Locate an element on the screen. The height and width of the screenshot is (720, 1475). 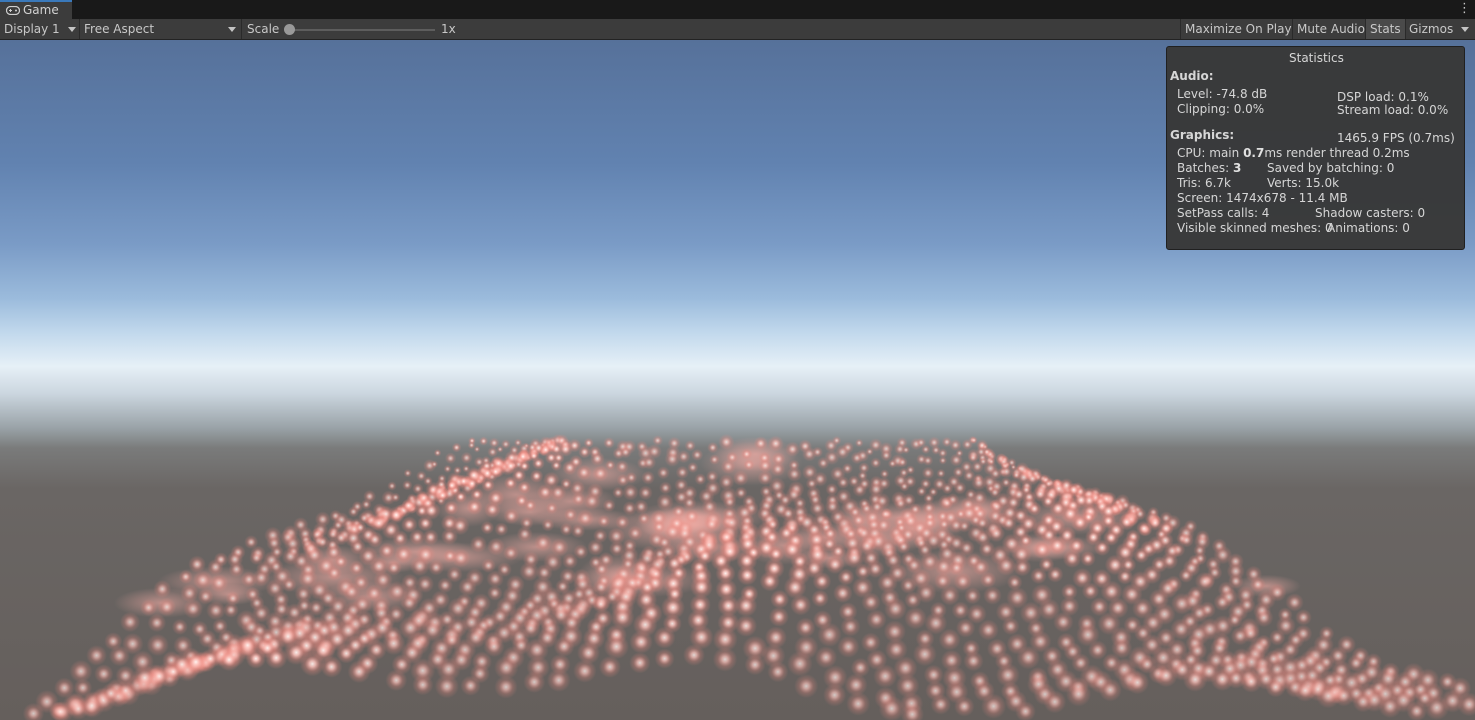
scale-slider-thumb is located at coordinates (289, 29).